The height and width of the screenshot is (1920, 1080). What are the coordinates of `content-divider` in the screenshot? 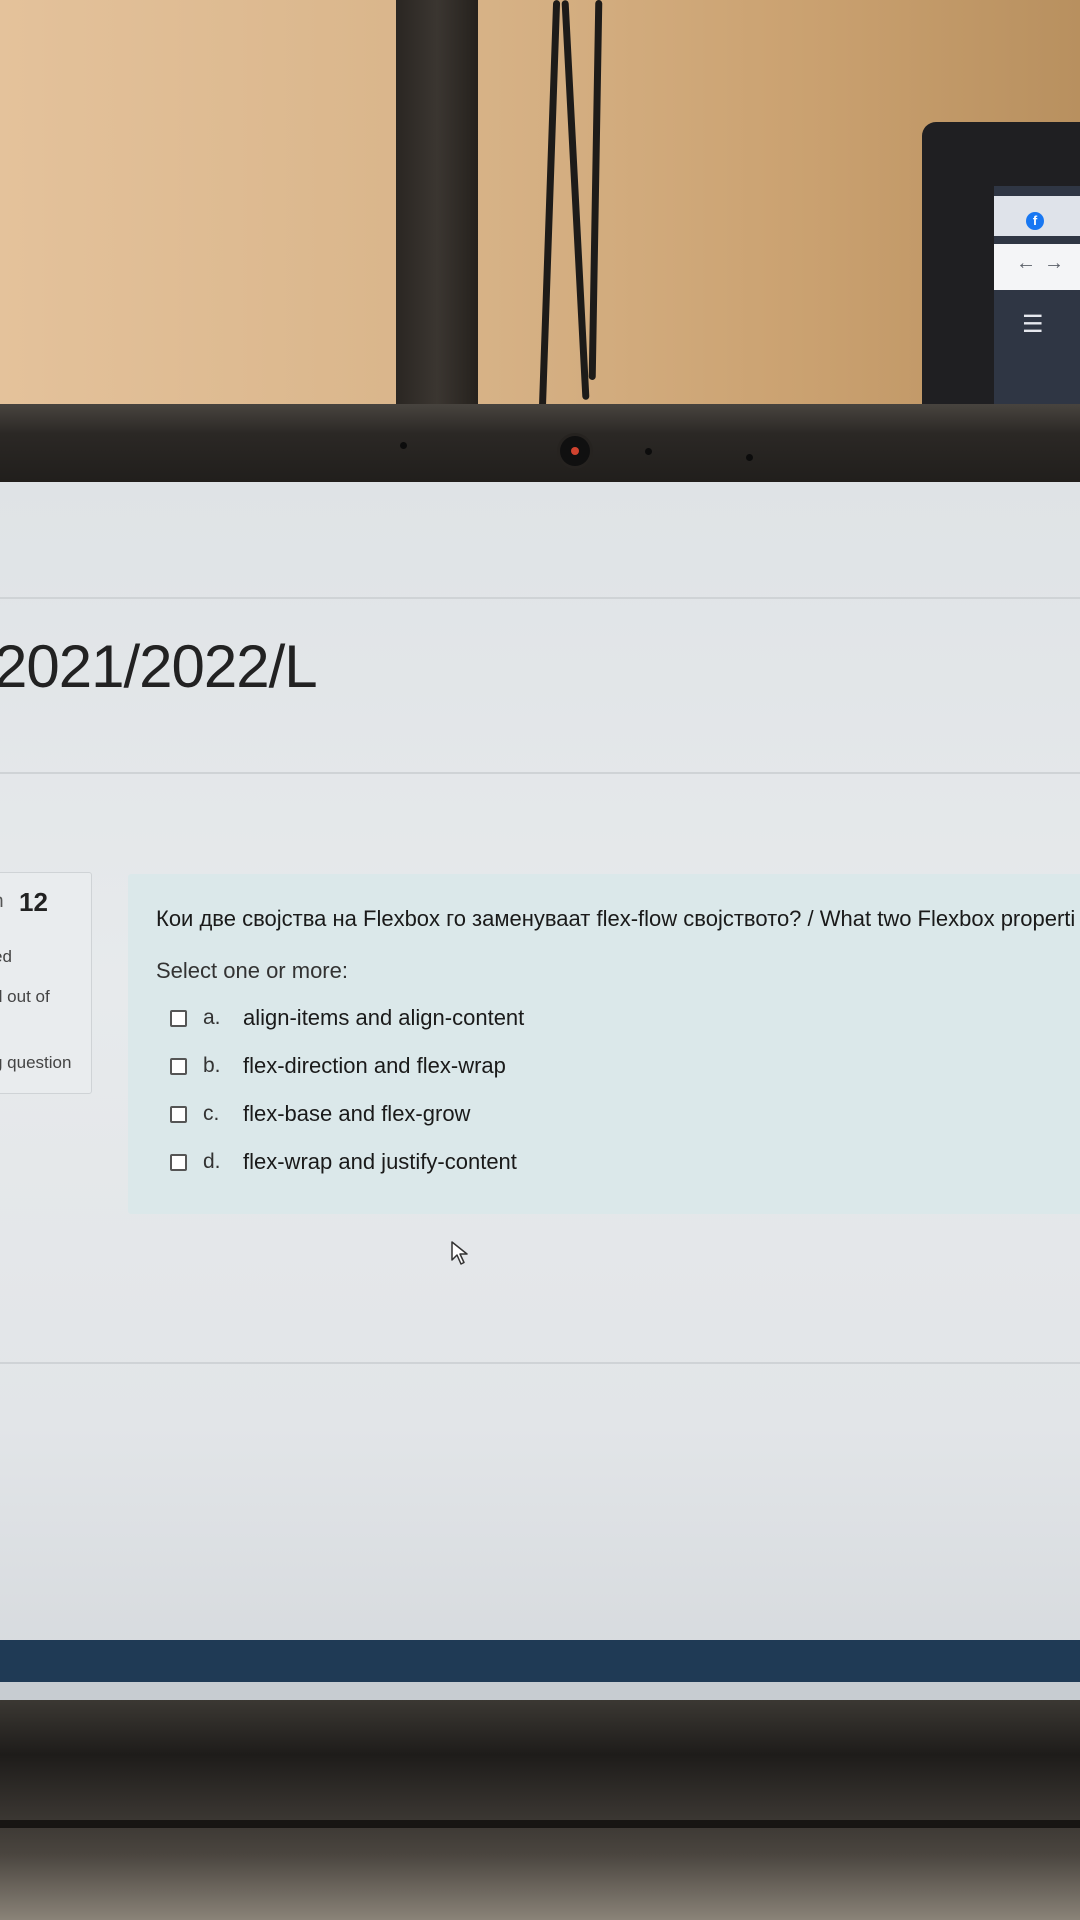 It's located at (540, 1363).